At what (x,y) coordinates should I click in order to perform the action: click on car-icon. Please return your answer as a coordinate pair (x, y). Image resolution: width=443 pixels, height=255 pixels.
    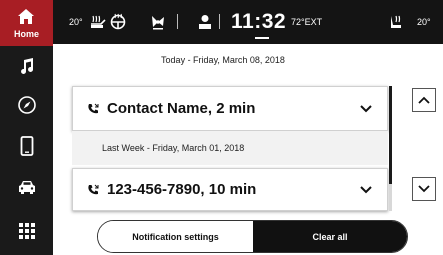
    Looking at the image, I should click on (26, 187).